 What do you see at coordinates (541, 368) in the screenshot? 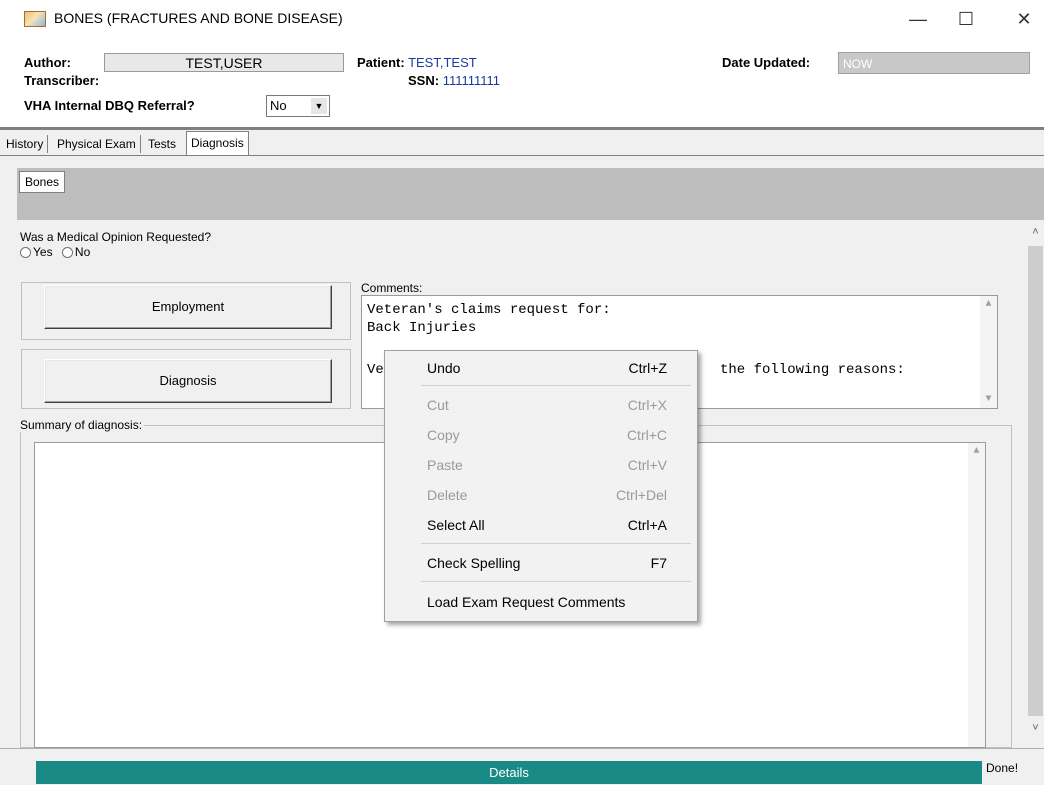
I see `menu-item-undo: Undo Ctrl+Z` at bounding box center [541, 368].